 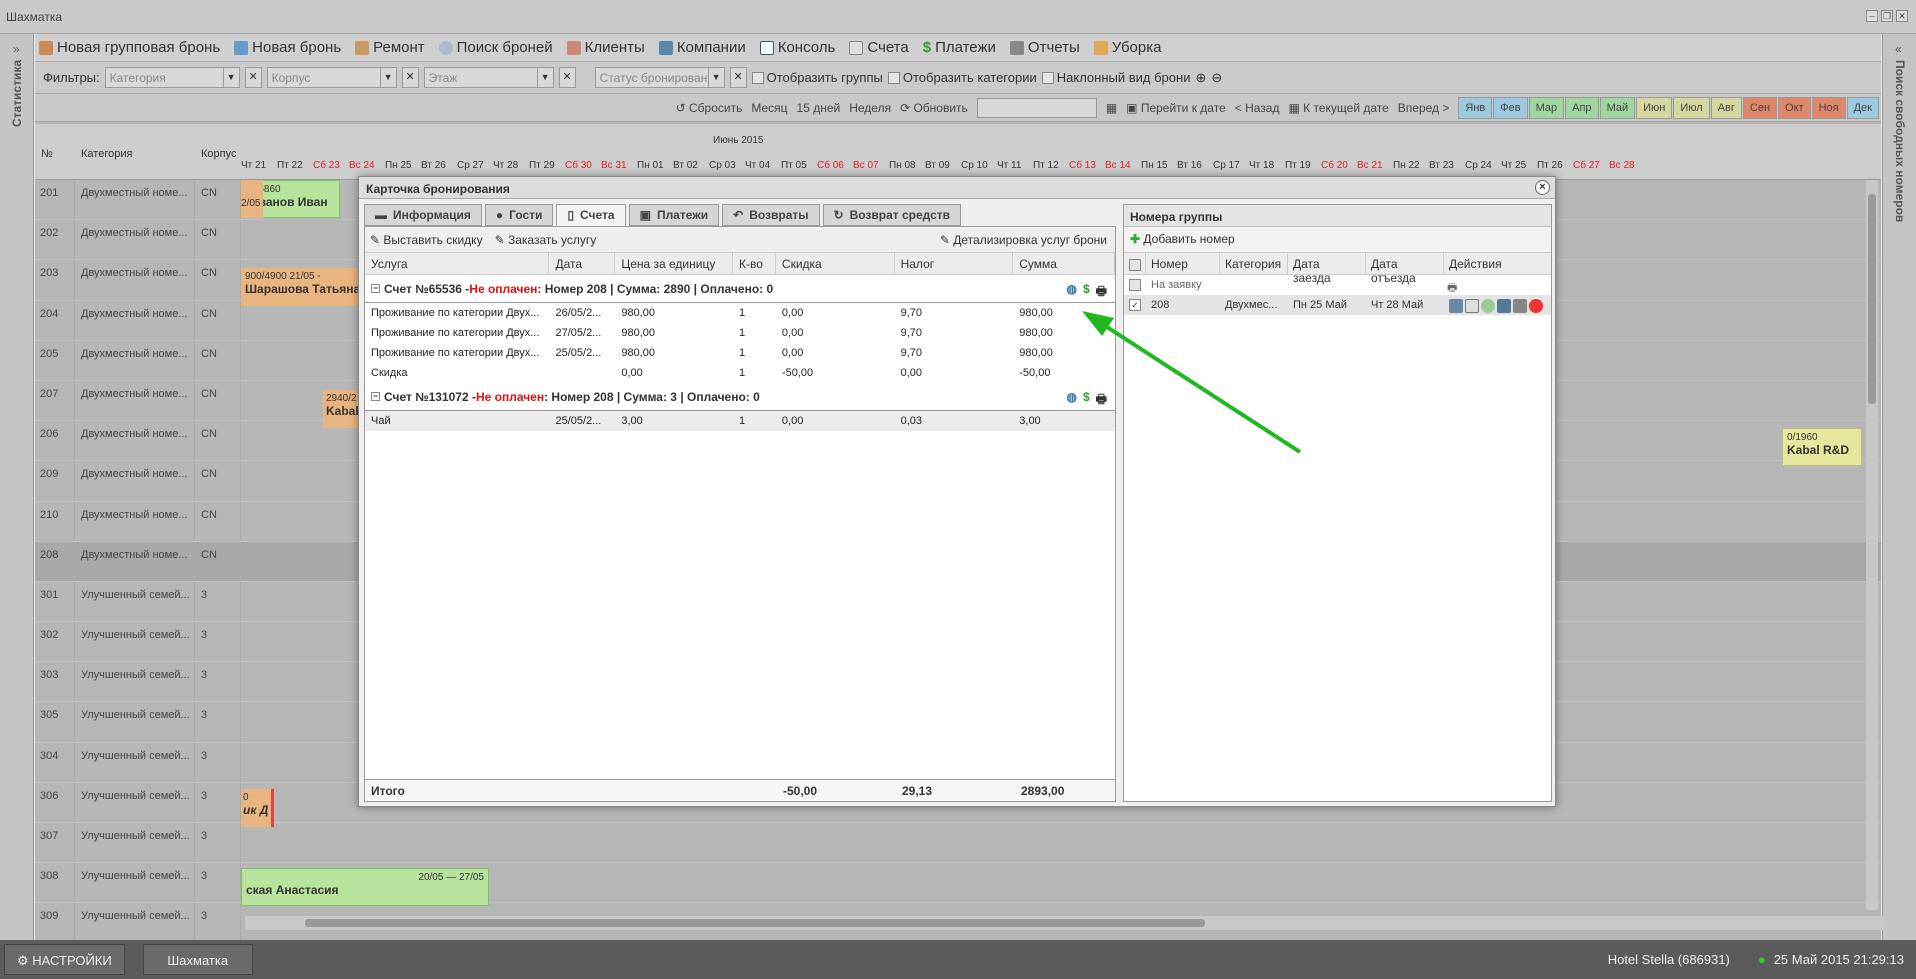 What do you see at coordinates (64, 959) in the screenshot?
I see `settings-button: ⚙ НАСТРОЙКИ` at bounding box center [64, 959].